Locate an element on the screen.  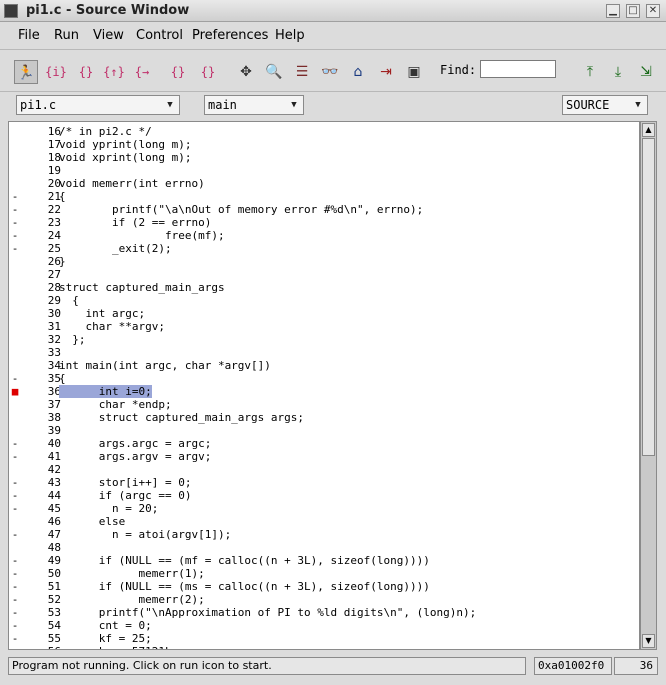
code-line: - 47 n = atoi(argv[1]); is located at coordinates (324, 534).